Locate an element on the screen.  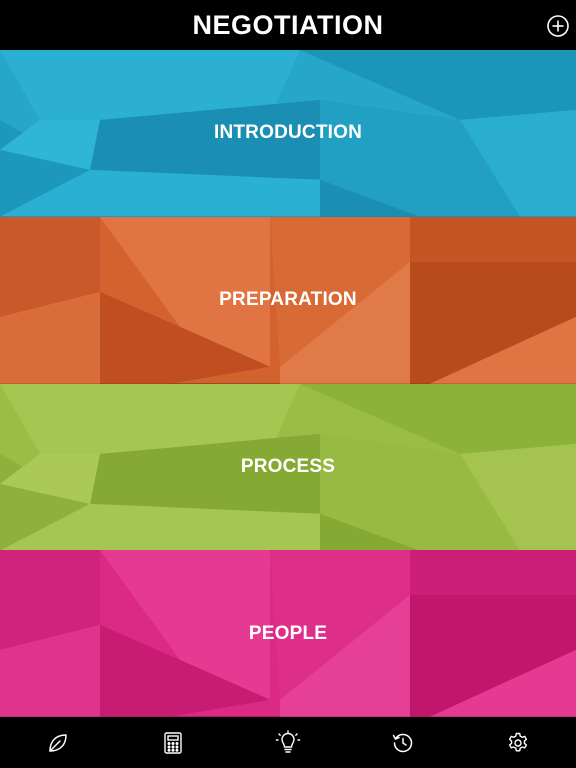
tab-leaf is located at coordinates (58, 743).